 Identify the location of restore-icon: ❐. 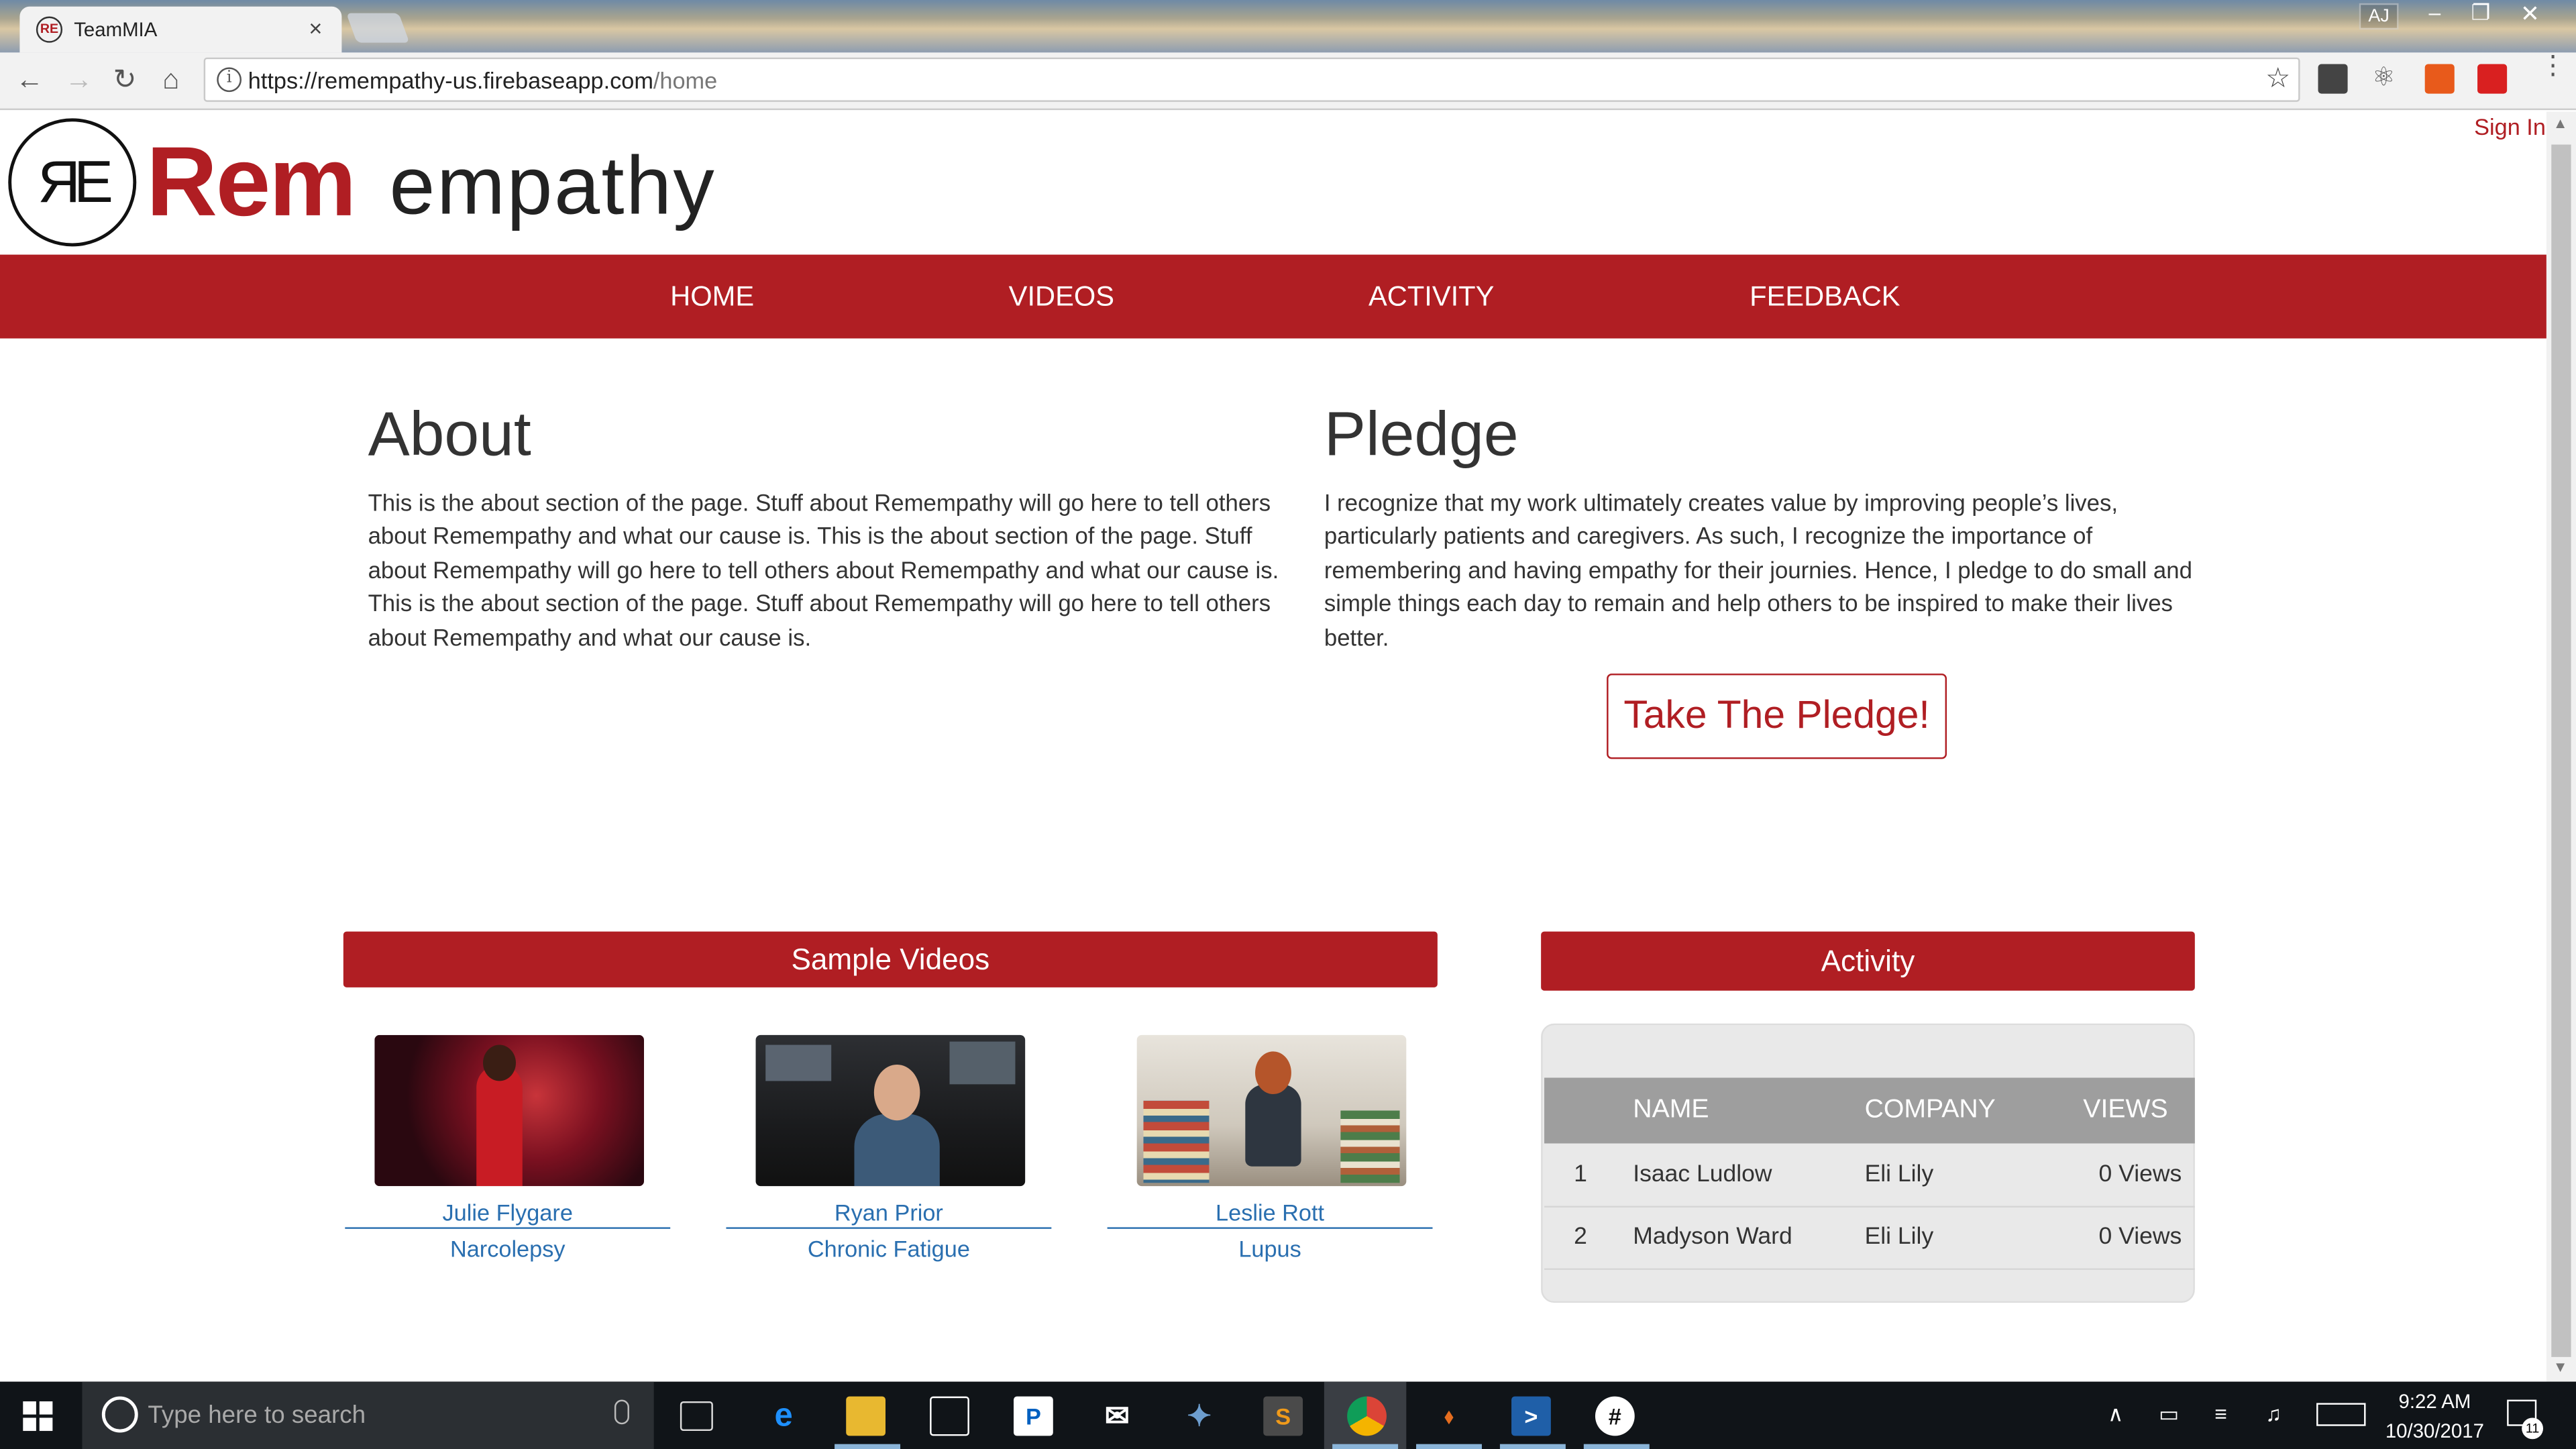
(2481, 15).